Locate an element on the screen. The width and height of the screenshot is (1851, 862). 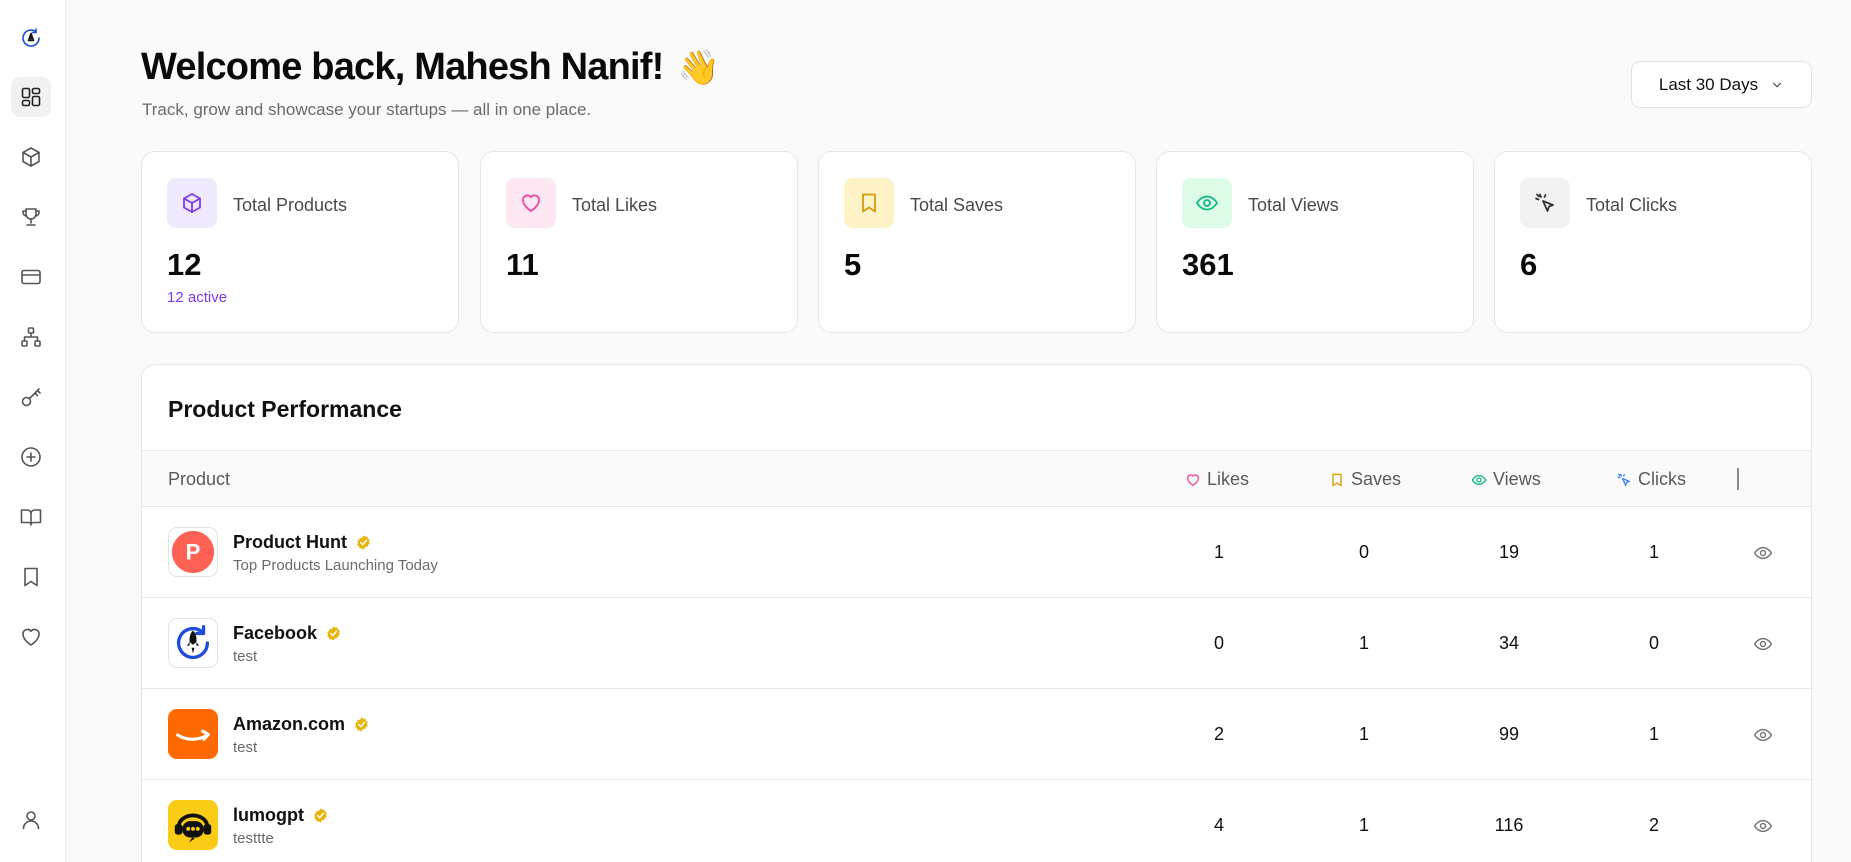
bookmark-icon is located at coordinates (31, 577).